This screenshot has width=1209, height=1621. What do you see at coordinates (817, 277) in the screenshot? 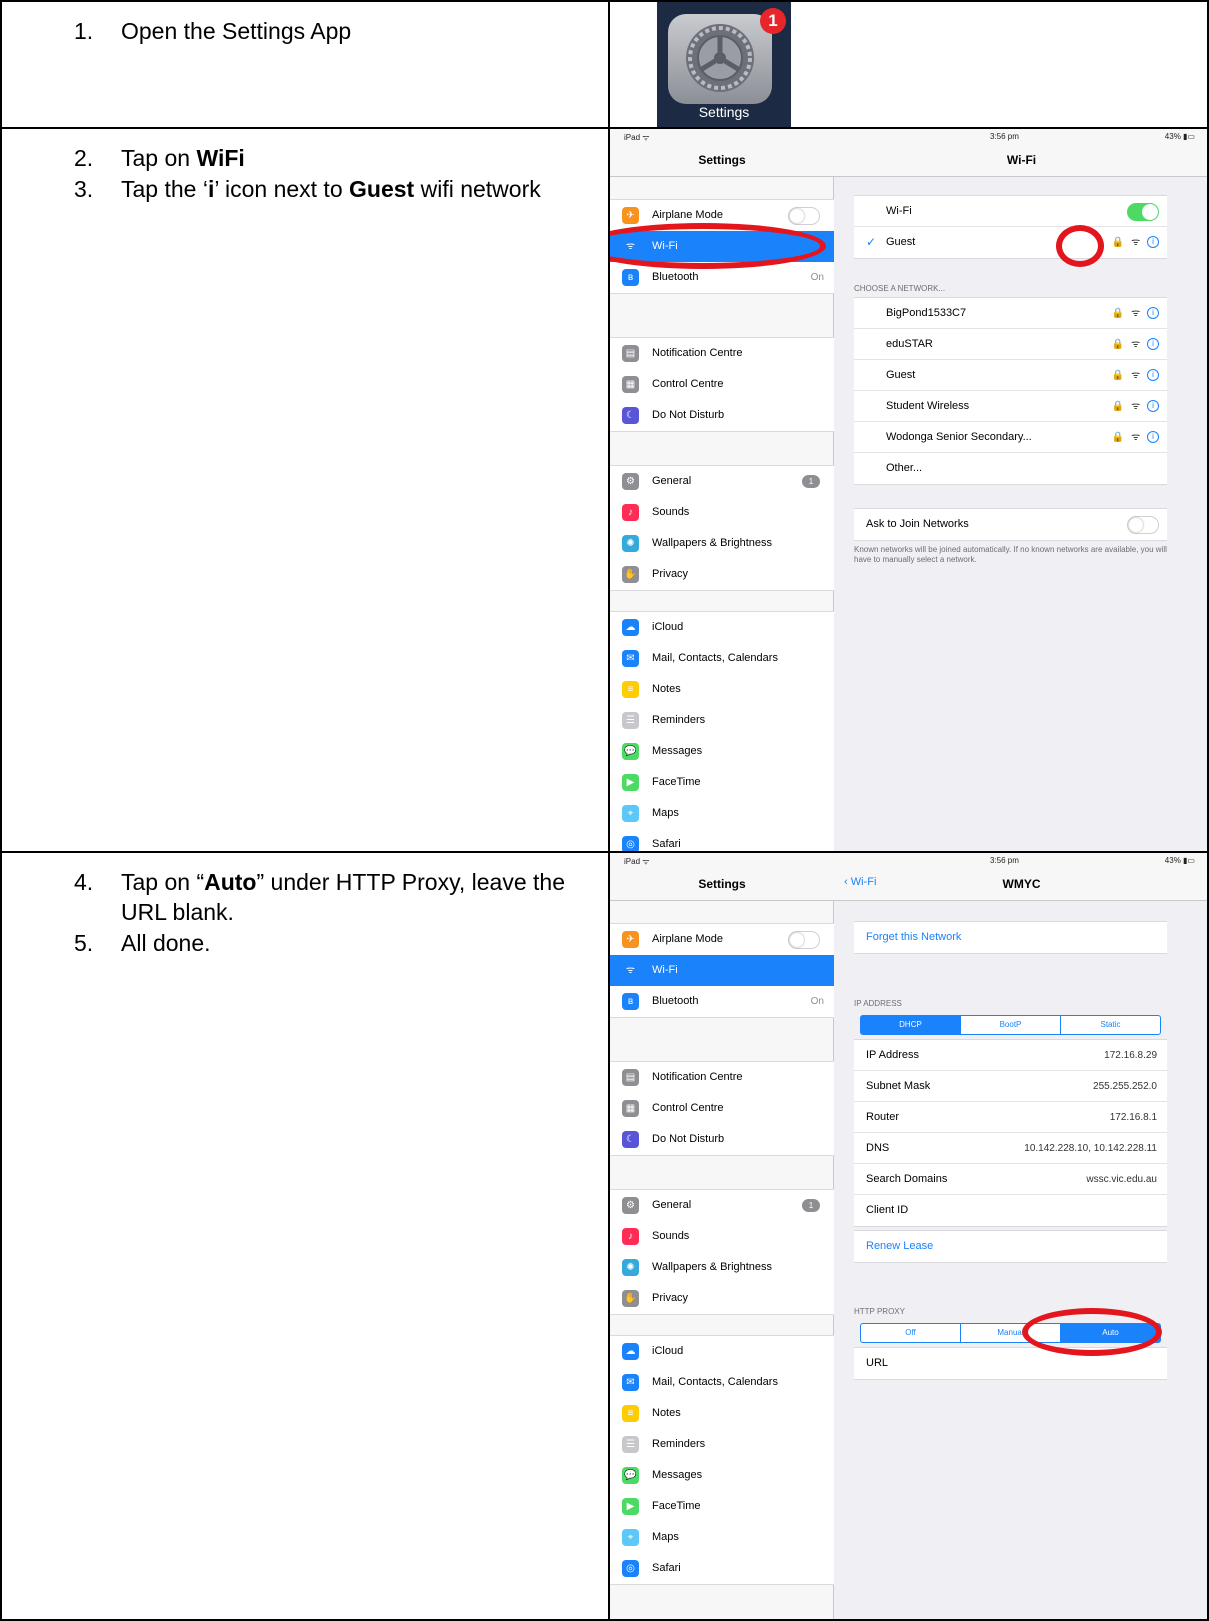
I see `sidebar-item-value: On` at bounding box center [817, 277].